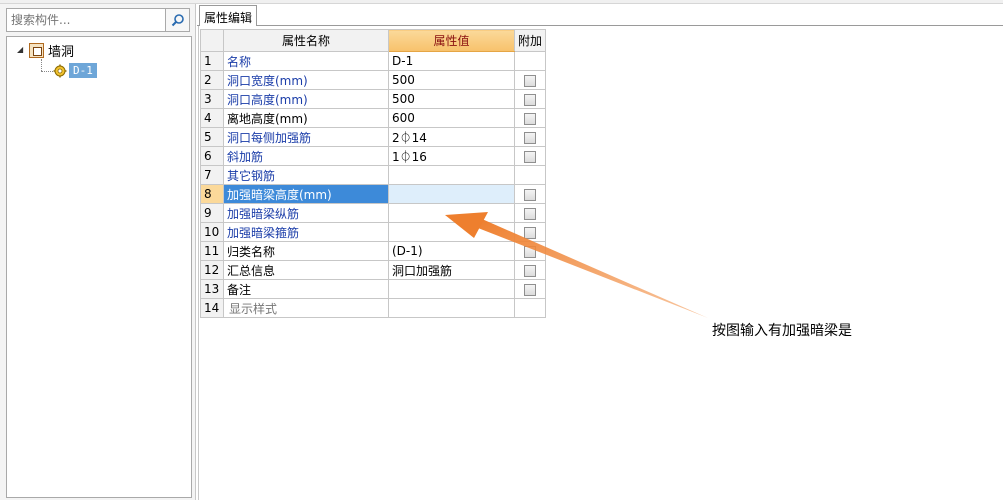 Image resolution: width=1003 pixels, height=500 pixels. I want to click on column-header-name: 属性名称, so click(306, 40).